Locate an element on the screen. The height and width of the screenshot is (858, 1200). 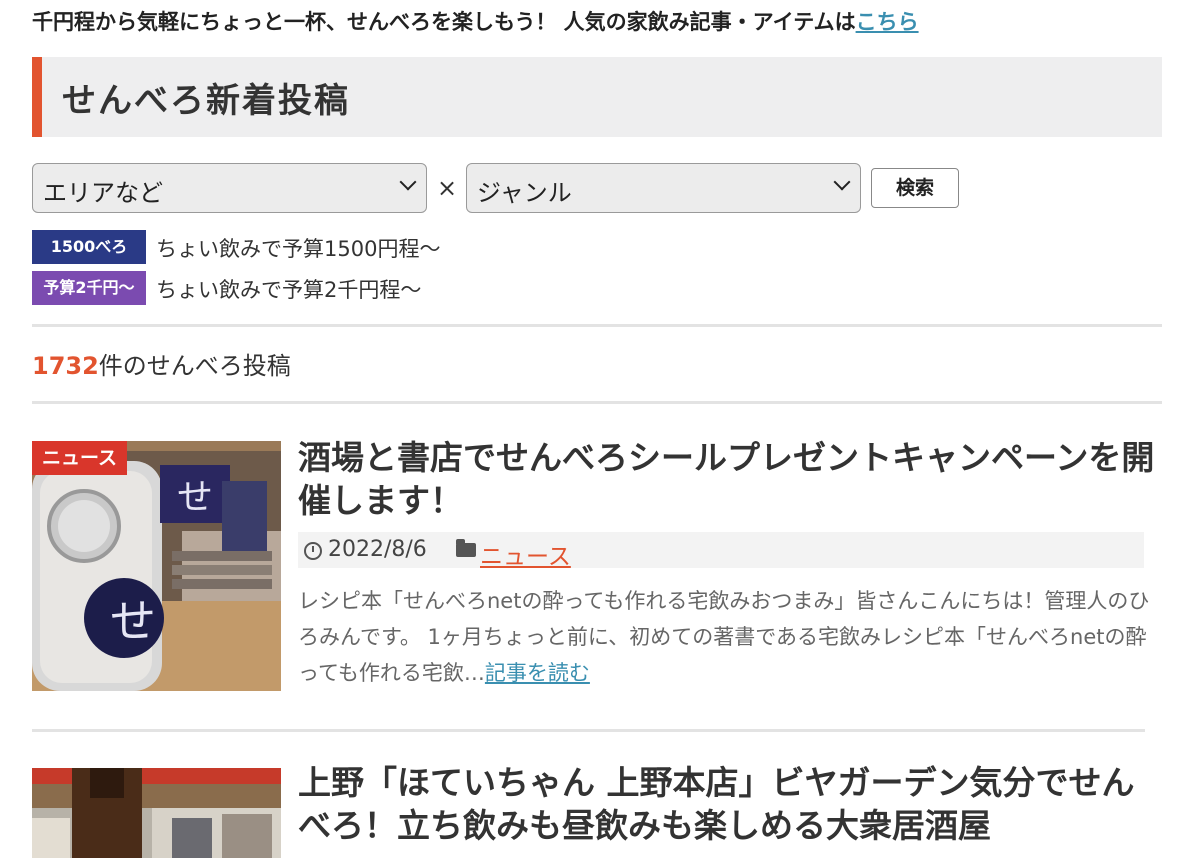
post-count-suffix: 件のせんべろ投稿 is located at coordinates (194, 366).